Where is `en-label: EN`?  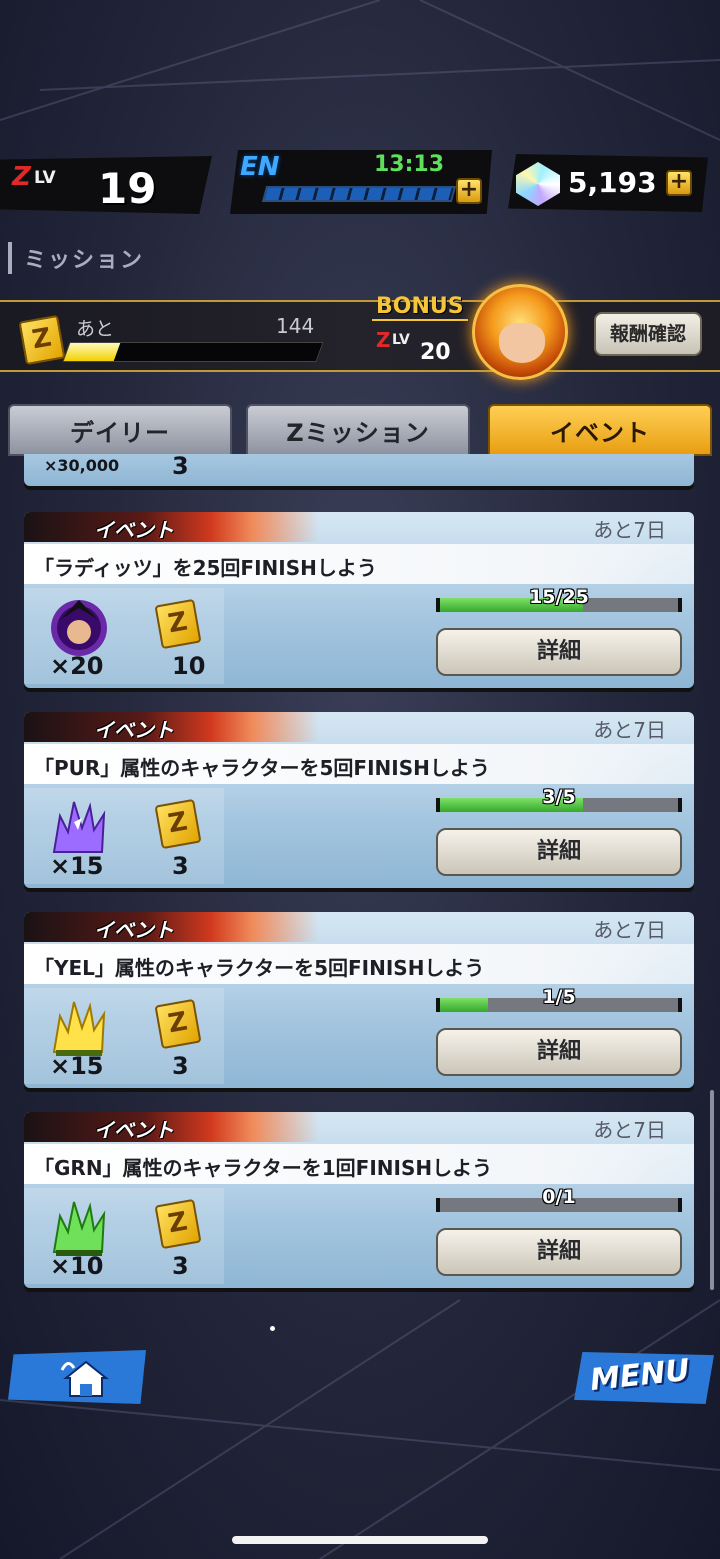 en-label: EN is located at coordinates (260, 167).